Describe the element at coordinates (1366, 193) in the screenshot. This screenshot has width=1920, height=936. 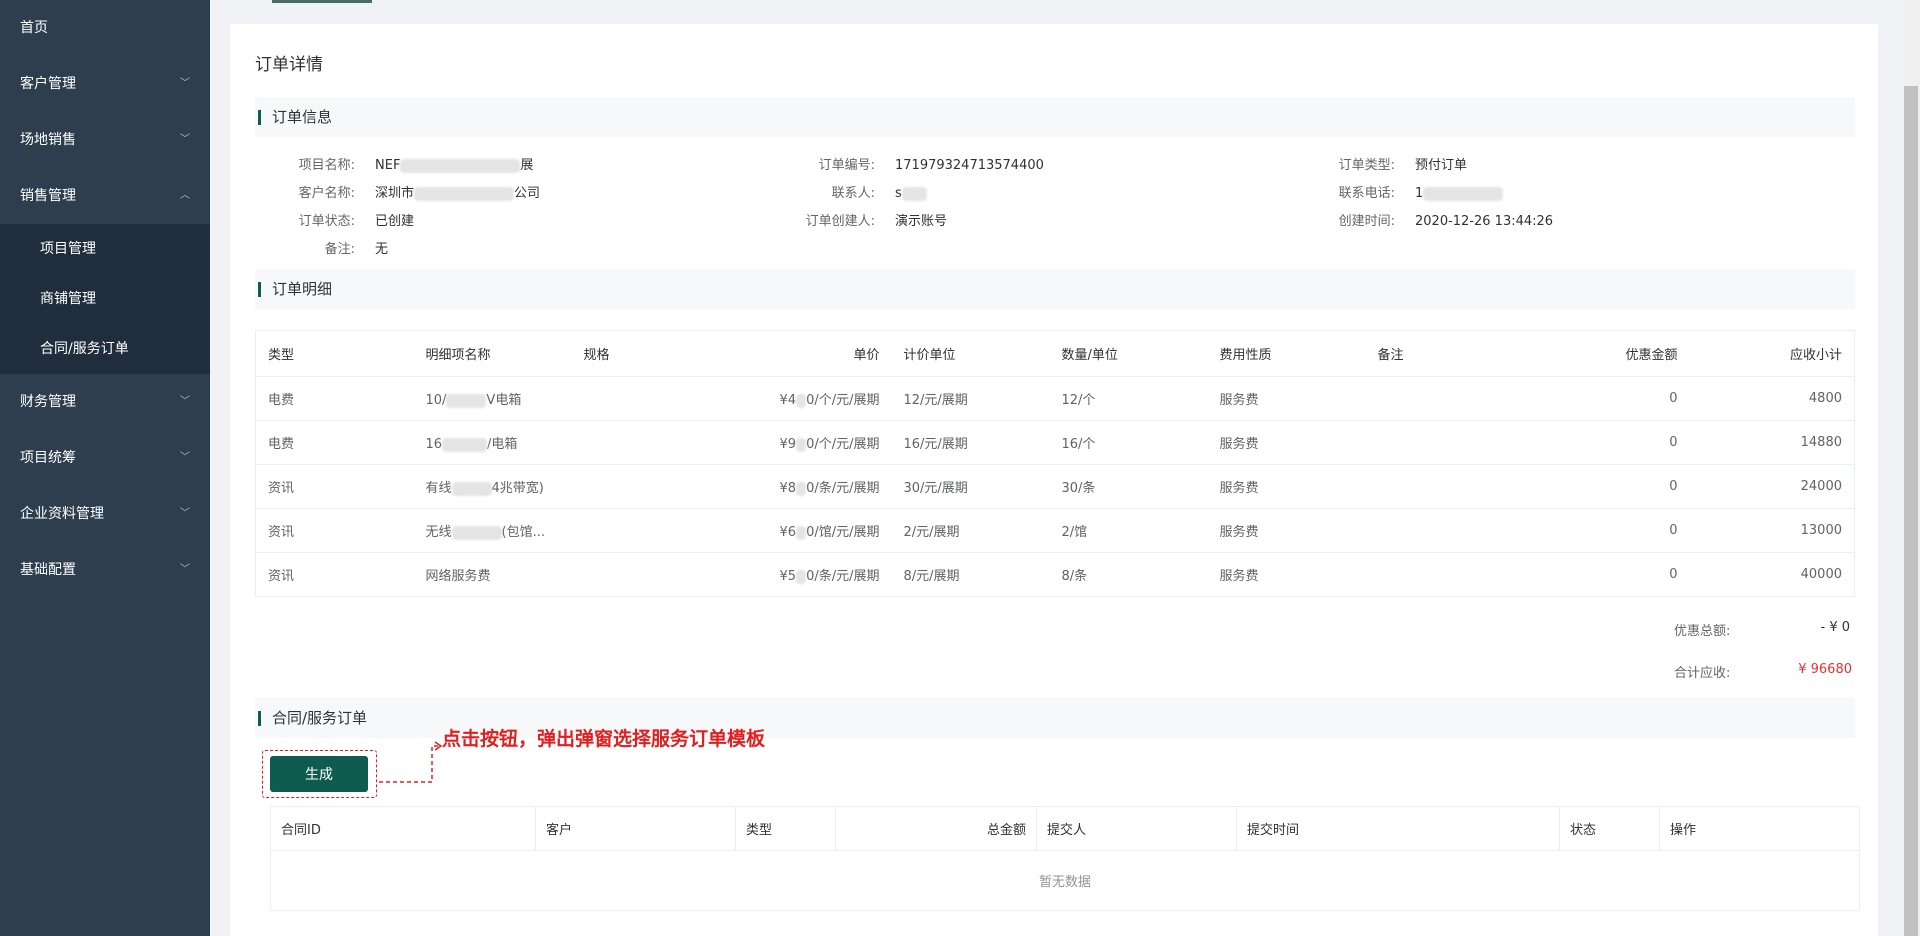
I see `phone-label: 联系电话:` at that location.